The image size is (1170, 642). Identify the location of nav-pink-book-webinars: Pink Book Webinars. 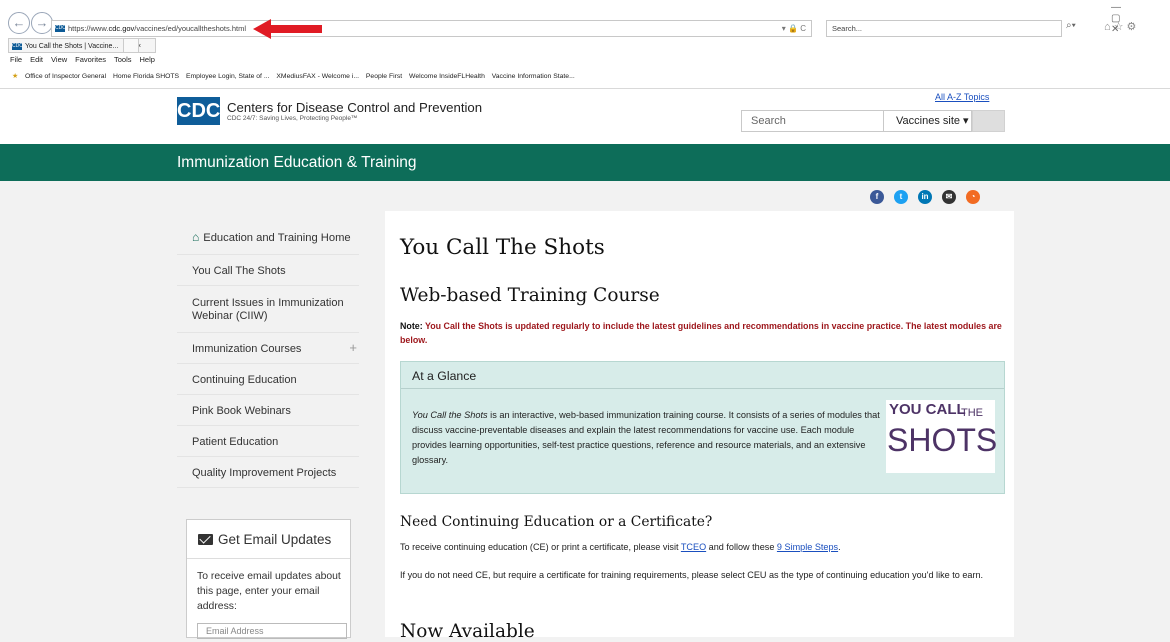
(268, 410).